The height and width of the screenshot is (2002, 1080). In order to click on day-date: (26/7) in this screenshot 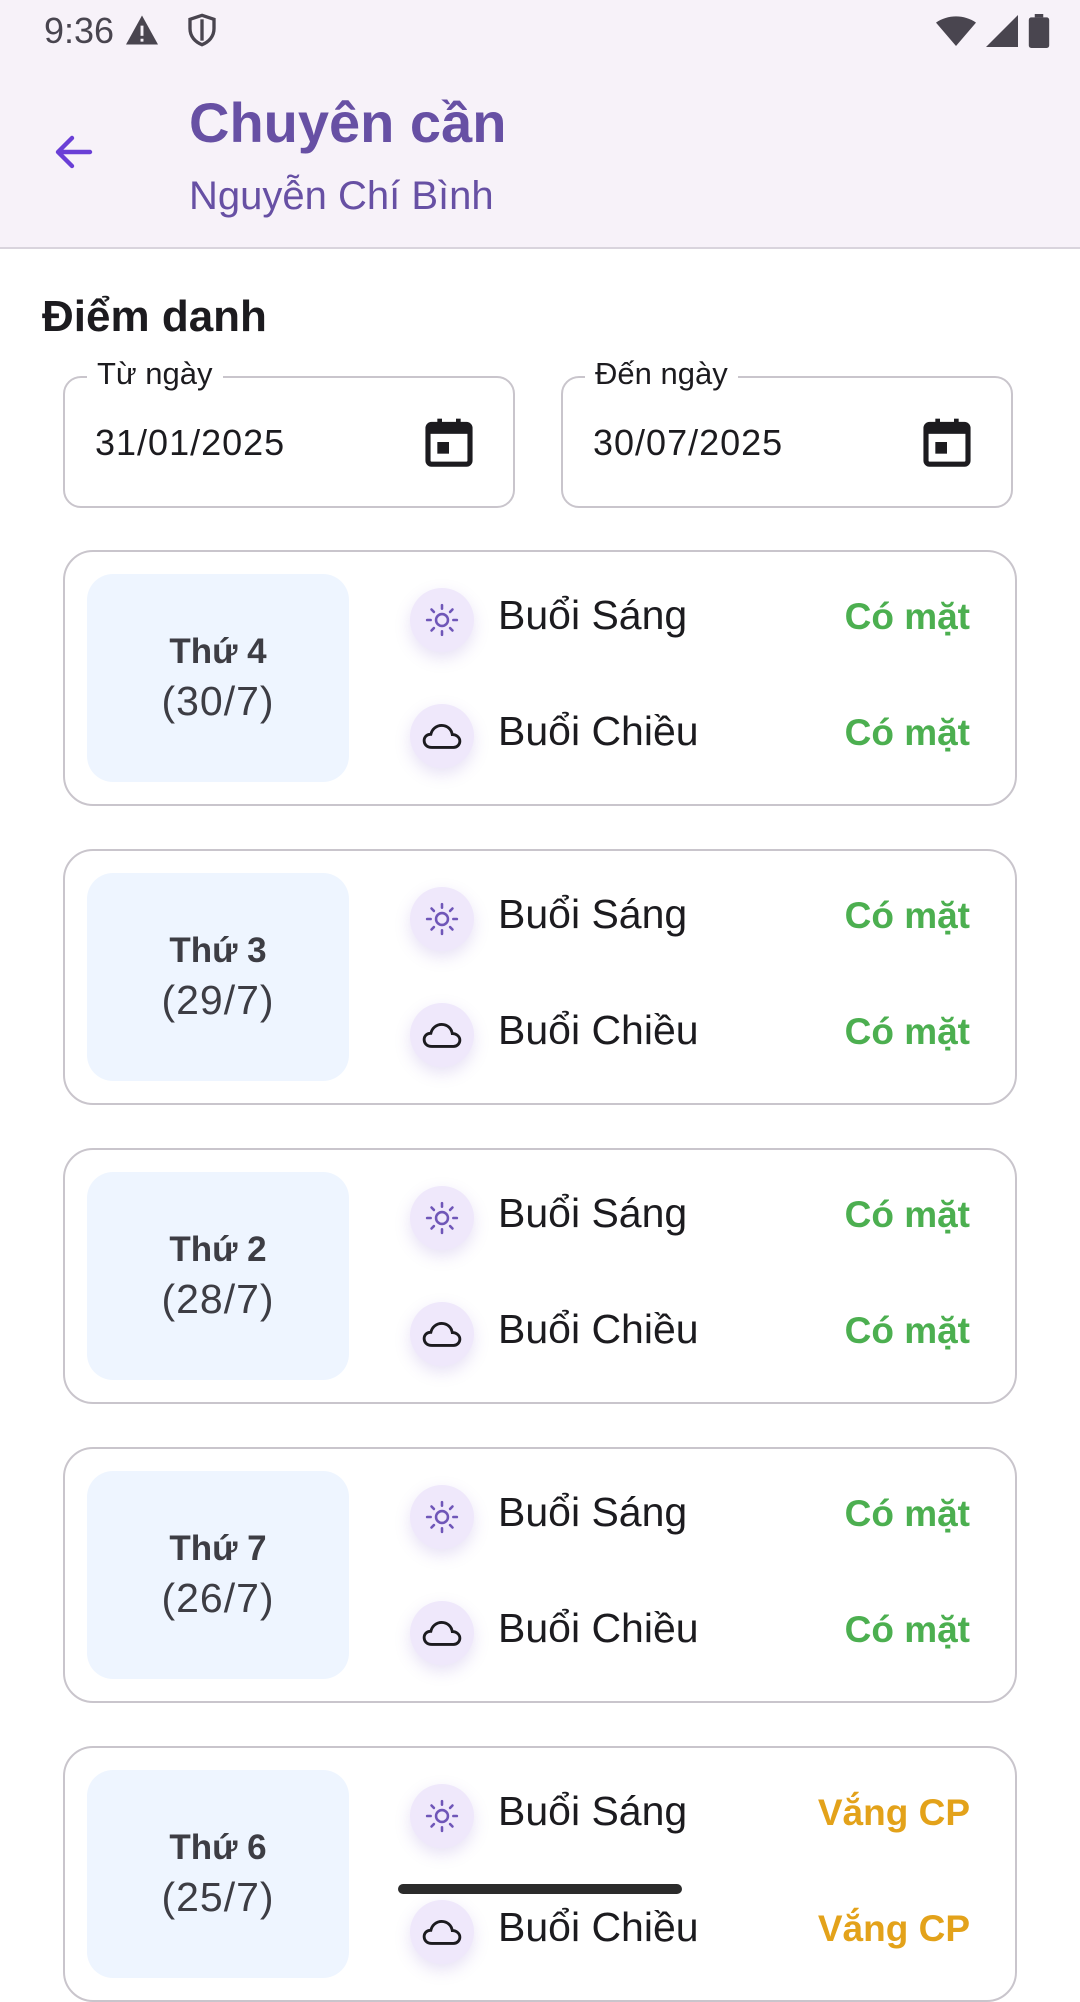, I will do `click(218, 1597)`.